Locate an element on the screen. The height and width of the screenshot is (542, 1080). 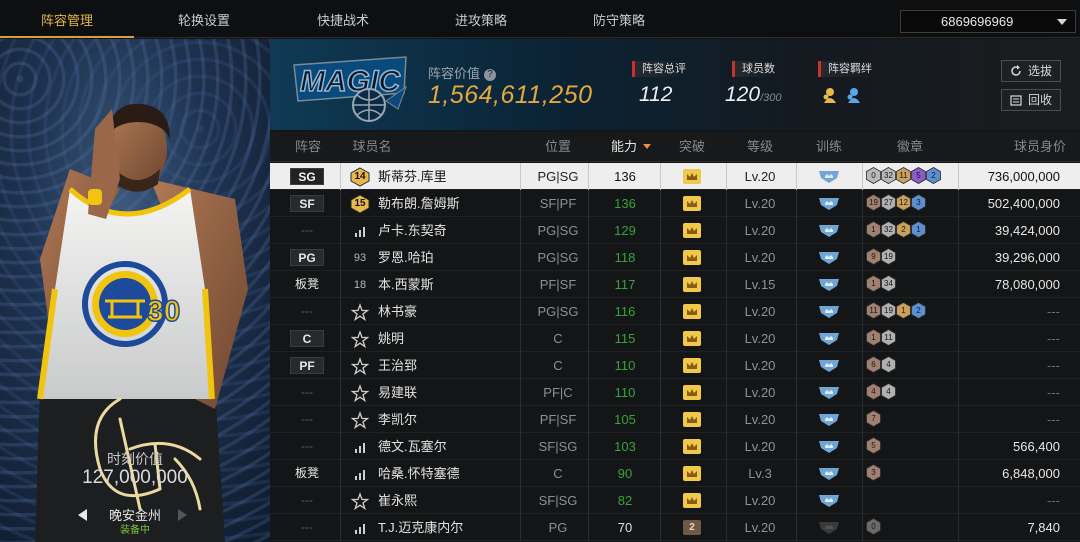
badge-set: 7 is located at coordinates (912, 419).